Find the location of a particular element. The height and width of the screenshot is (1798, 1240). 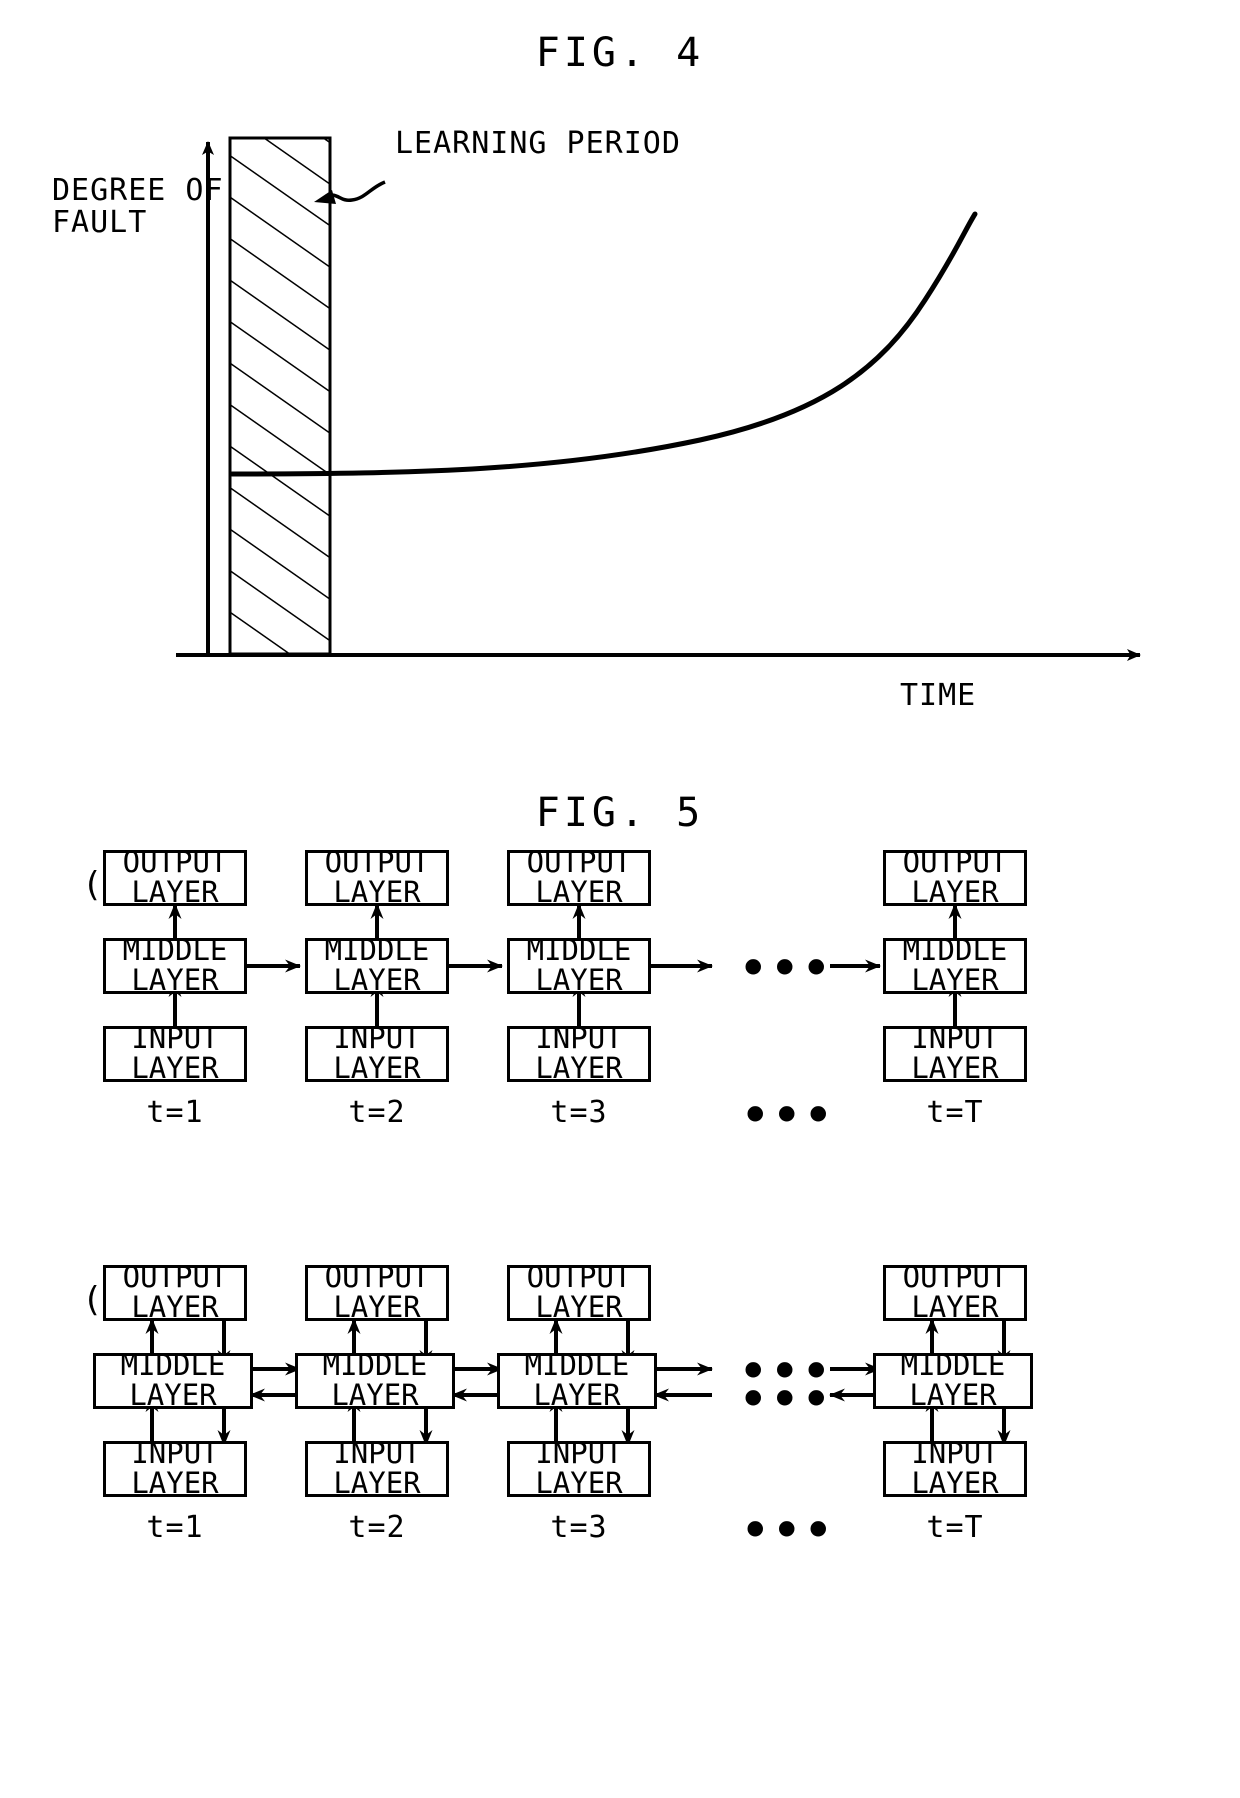

fault-curve is located at coordinates (603, 344).